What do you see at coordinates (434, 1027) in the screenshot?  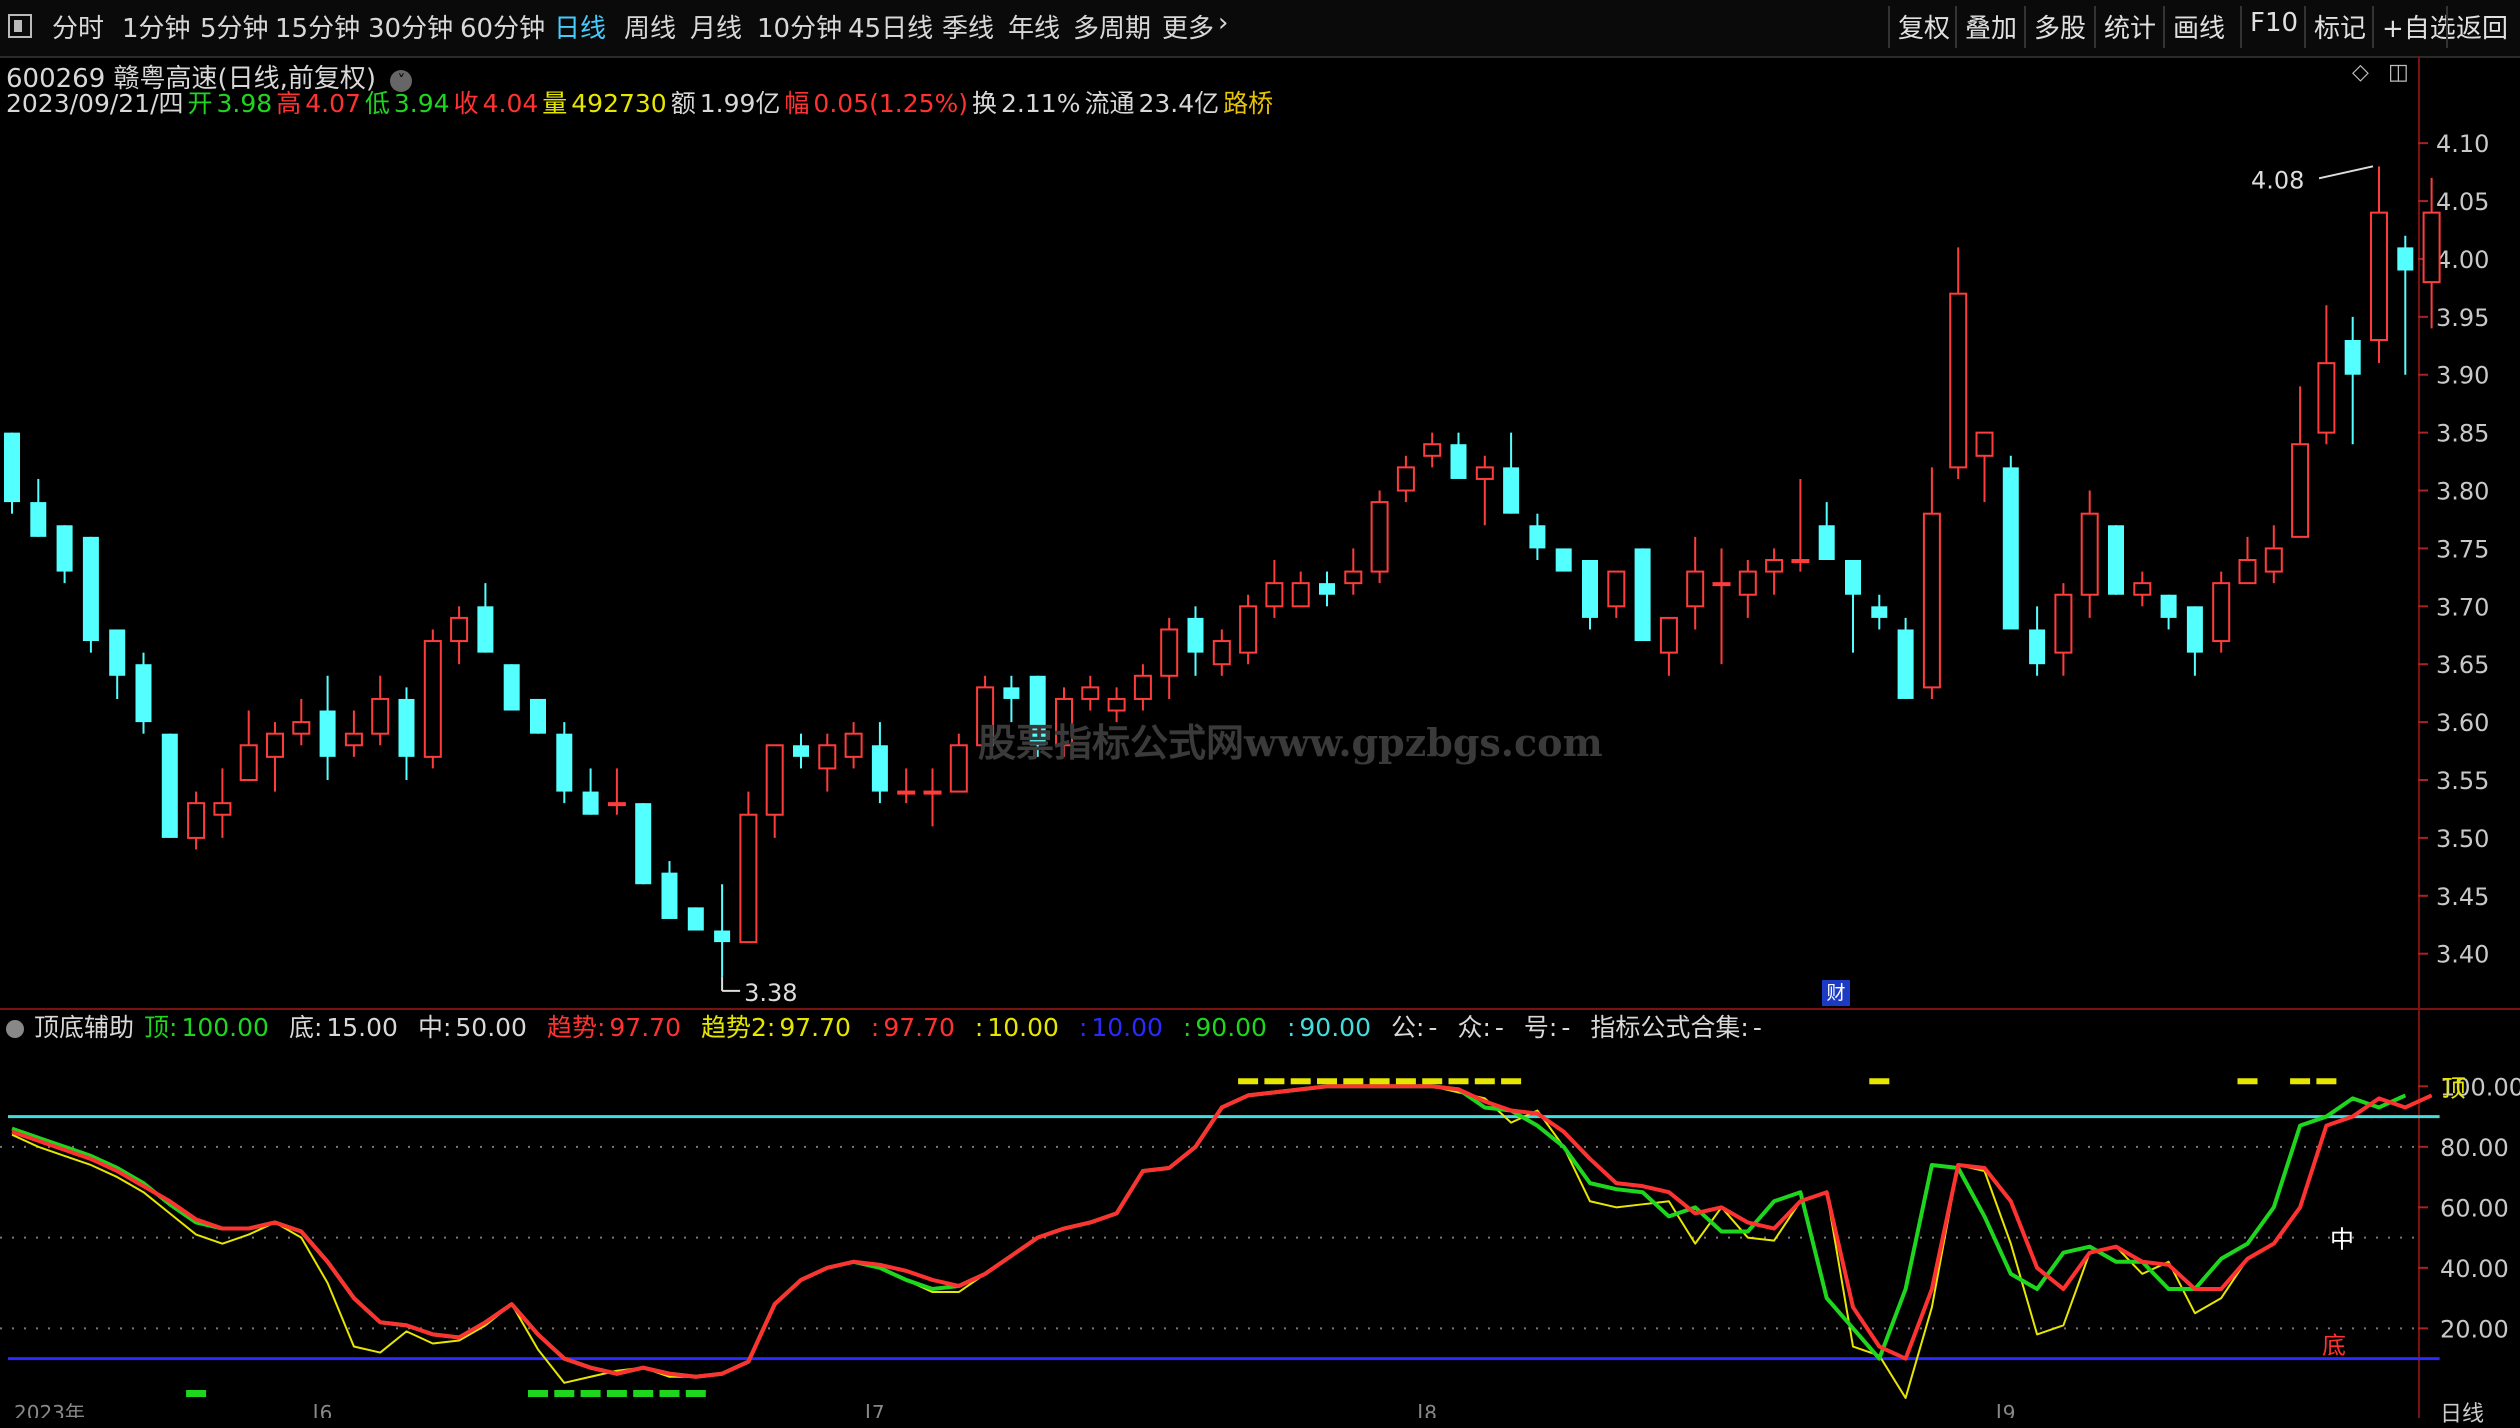 I see `indicator-value-label: 中:` at bounding box center [434, 1027].